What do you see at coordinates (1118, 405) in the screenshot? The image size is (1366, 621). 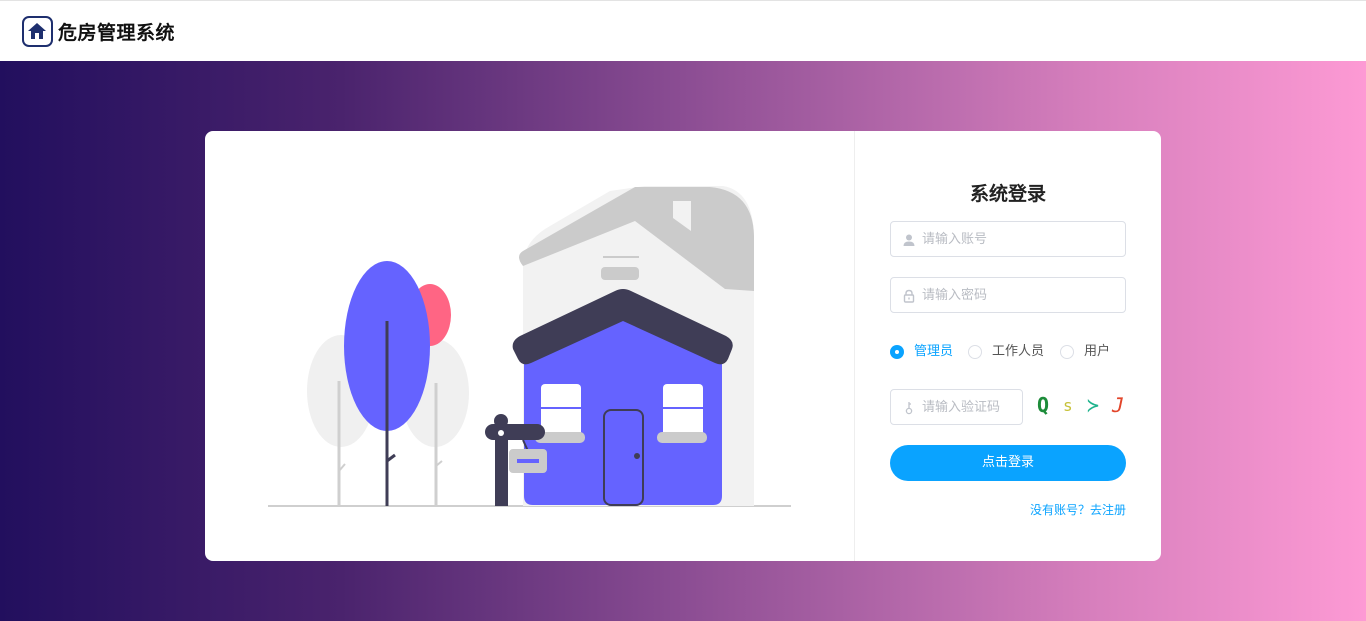 I see `captcha-char: J` at bounding box center [1118, 405].